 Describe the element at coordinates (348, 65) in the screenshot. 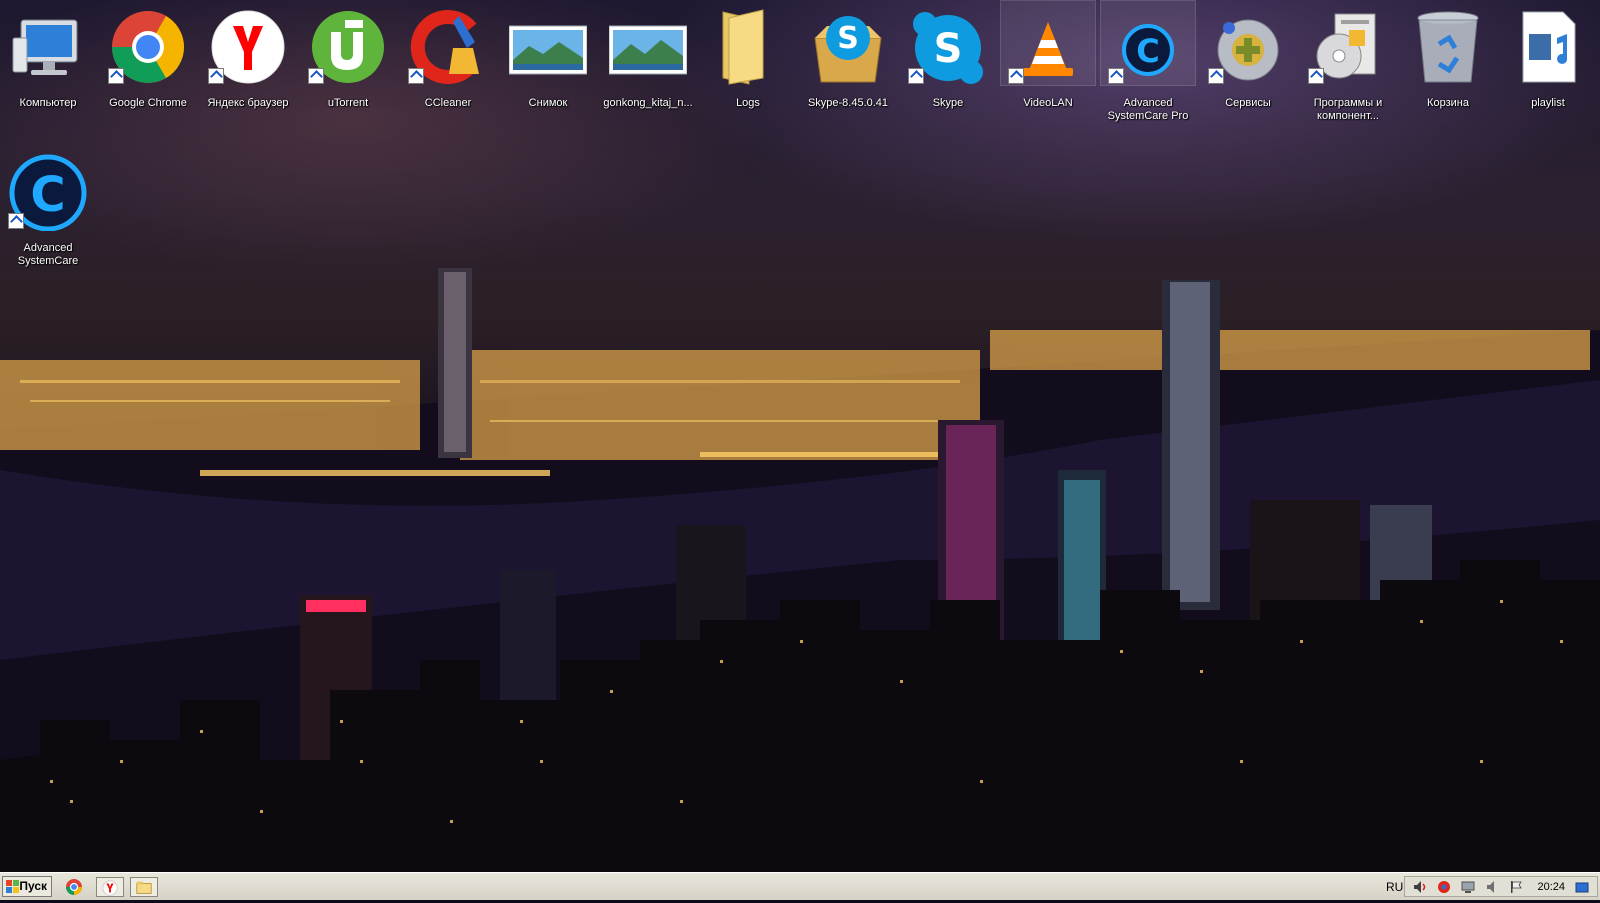

I see `desktop-icon-utorrent: uTorrent` at that location.